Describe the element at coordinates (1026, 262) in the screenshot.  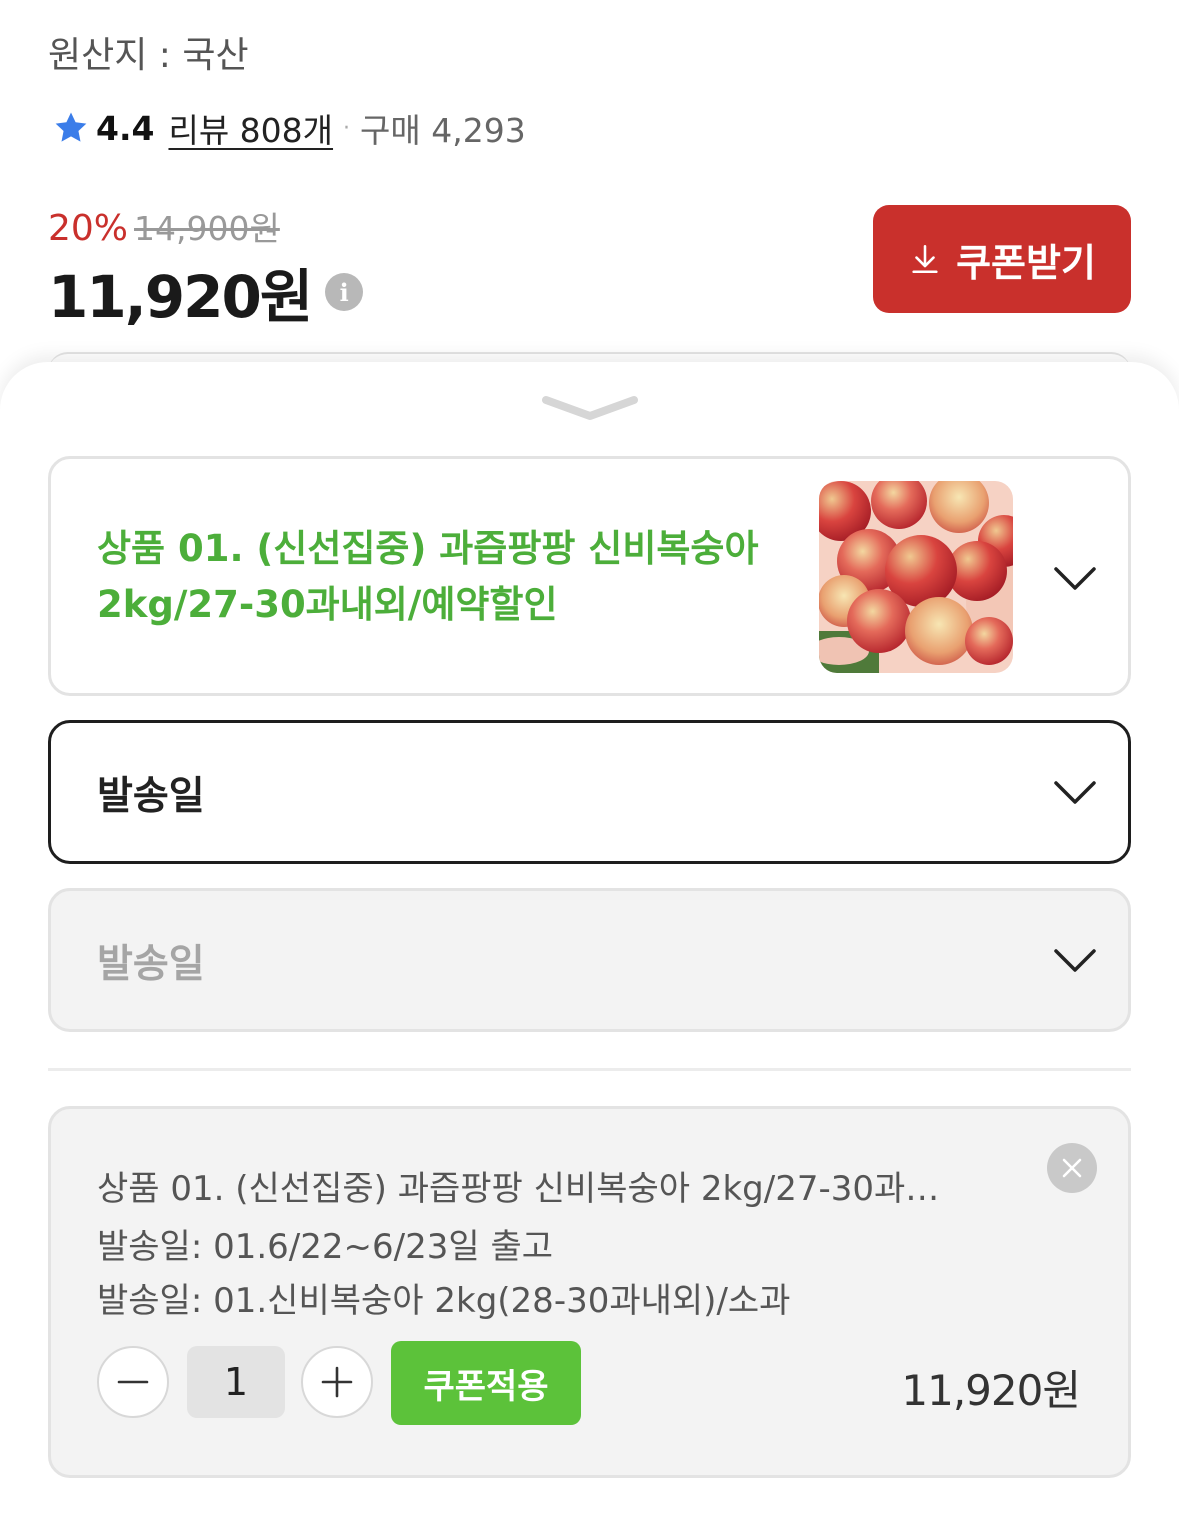
I see `coupon-button-label: 쿠폰받기` at that location.